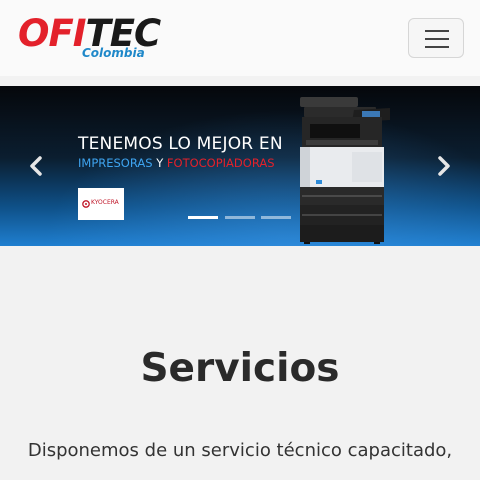 This screenshot has height=480, width=480. I want to click on menu-toggle-button, so click(436, 38).